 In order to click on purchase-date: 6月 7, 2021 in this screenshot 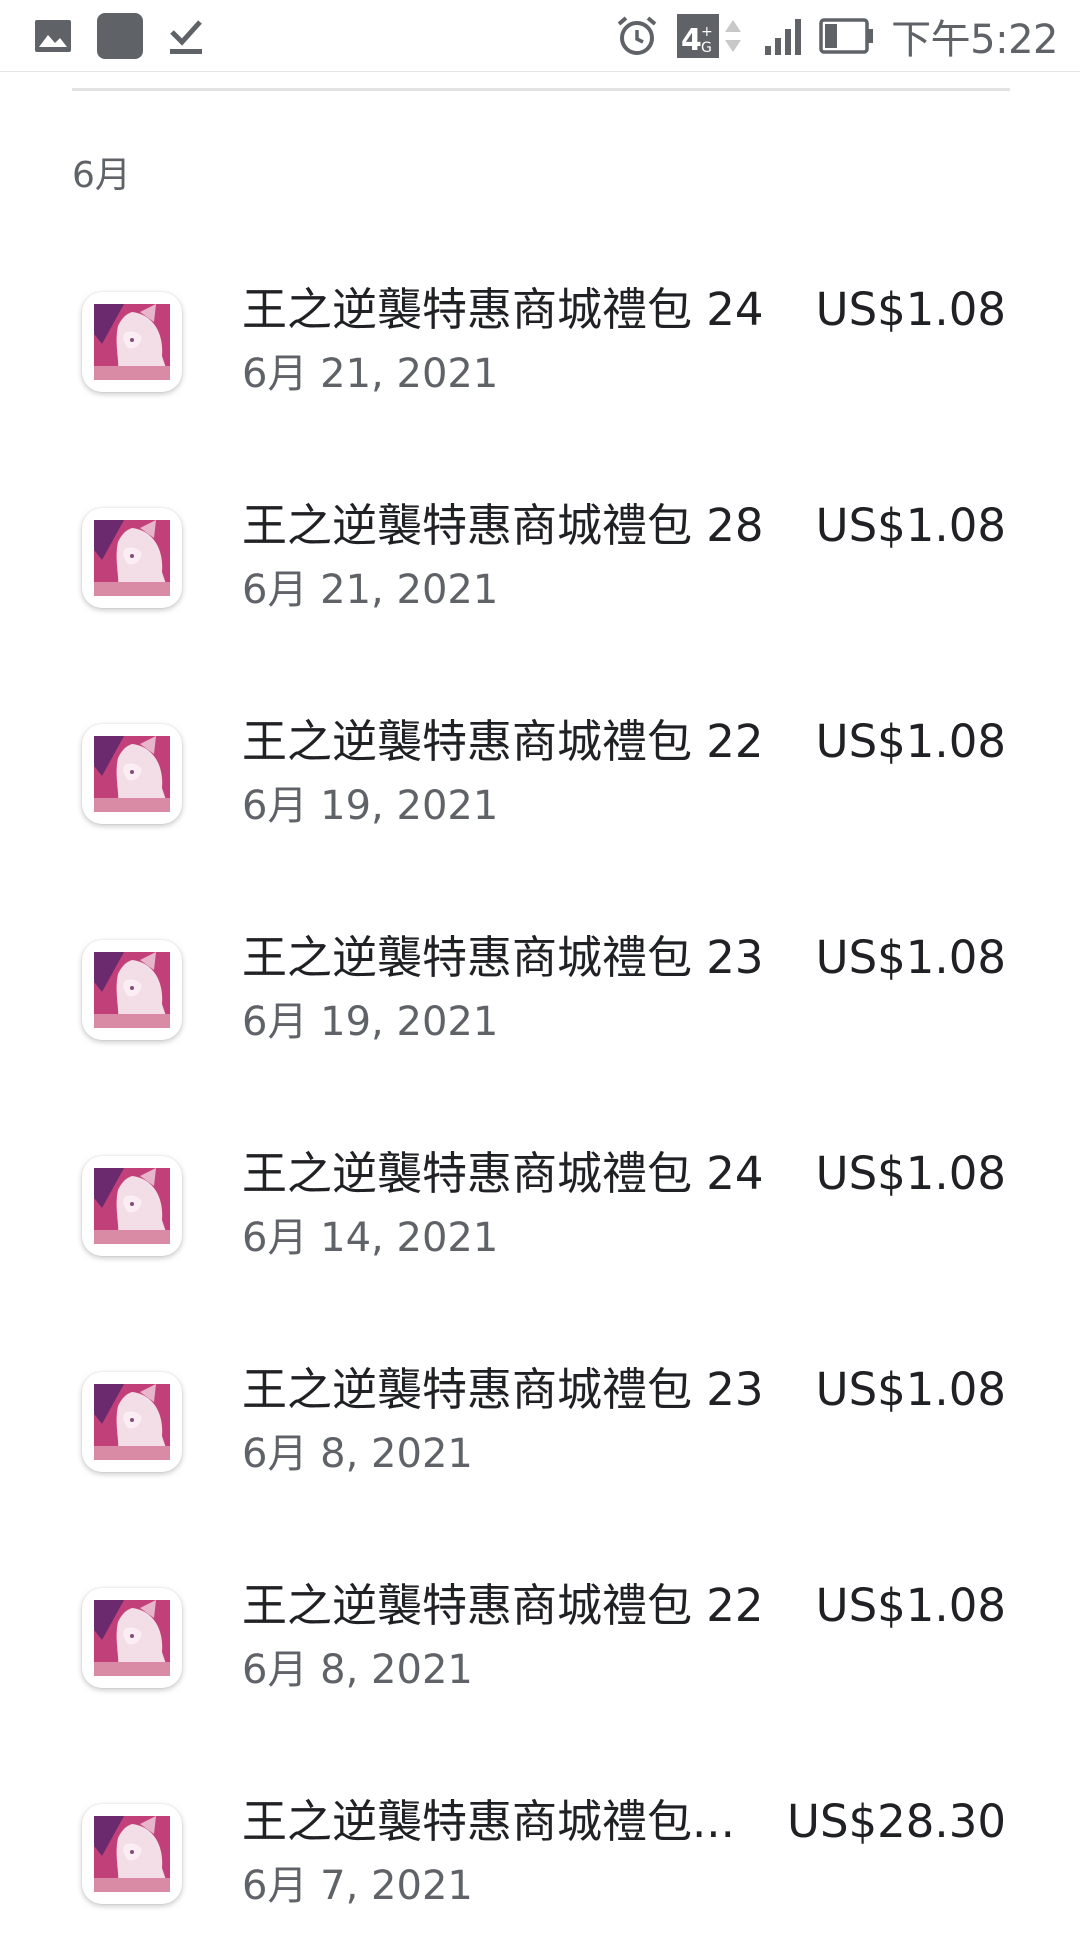, I will do `click(357, 1886)`.